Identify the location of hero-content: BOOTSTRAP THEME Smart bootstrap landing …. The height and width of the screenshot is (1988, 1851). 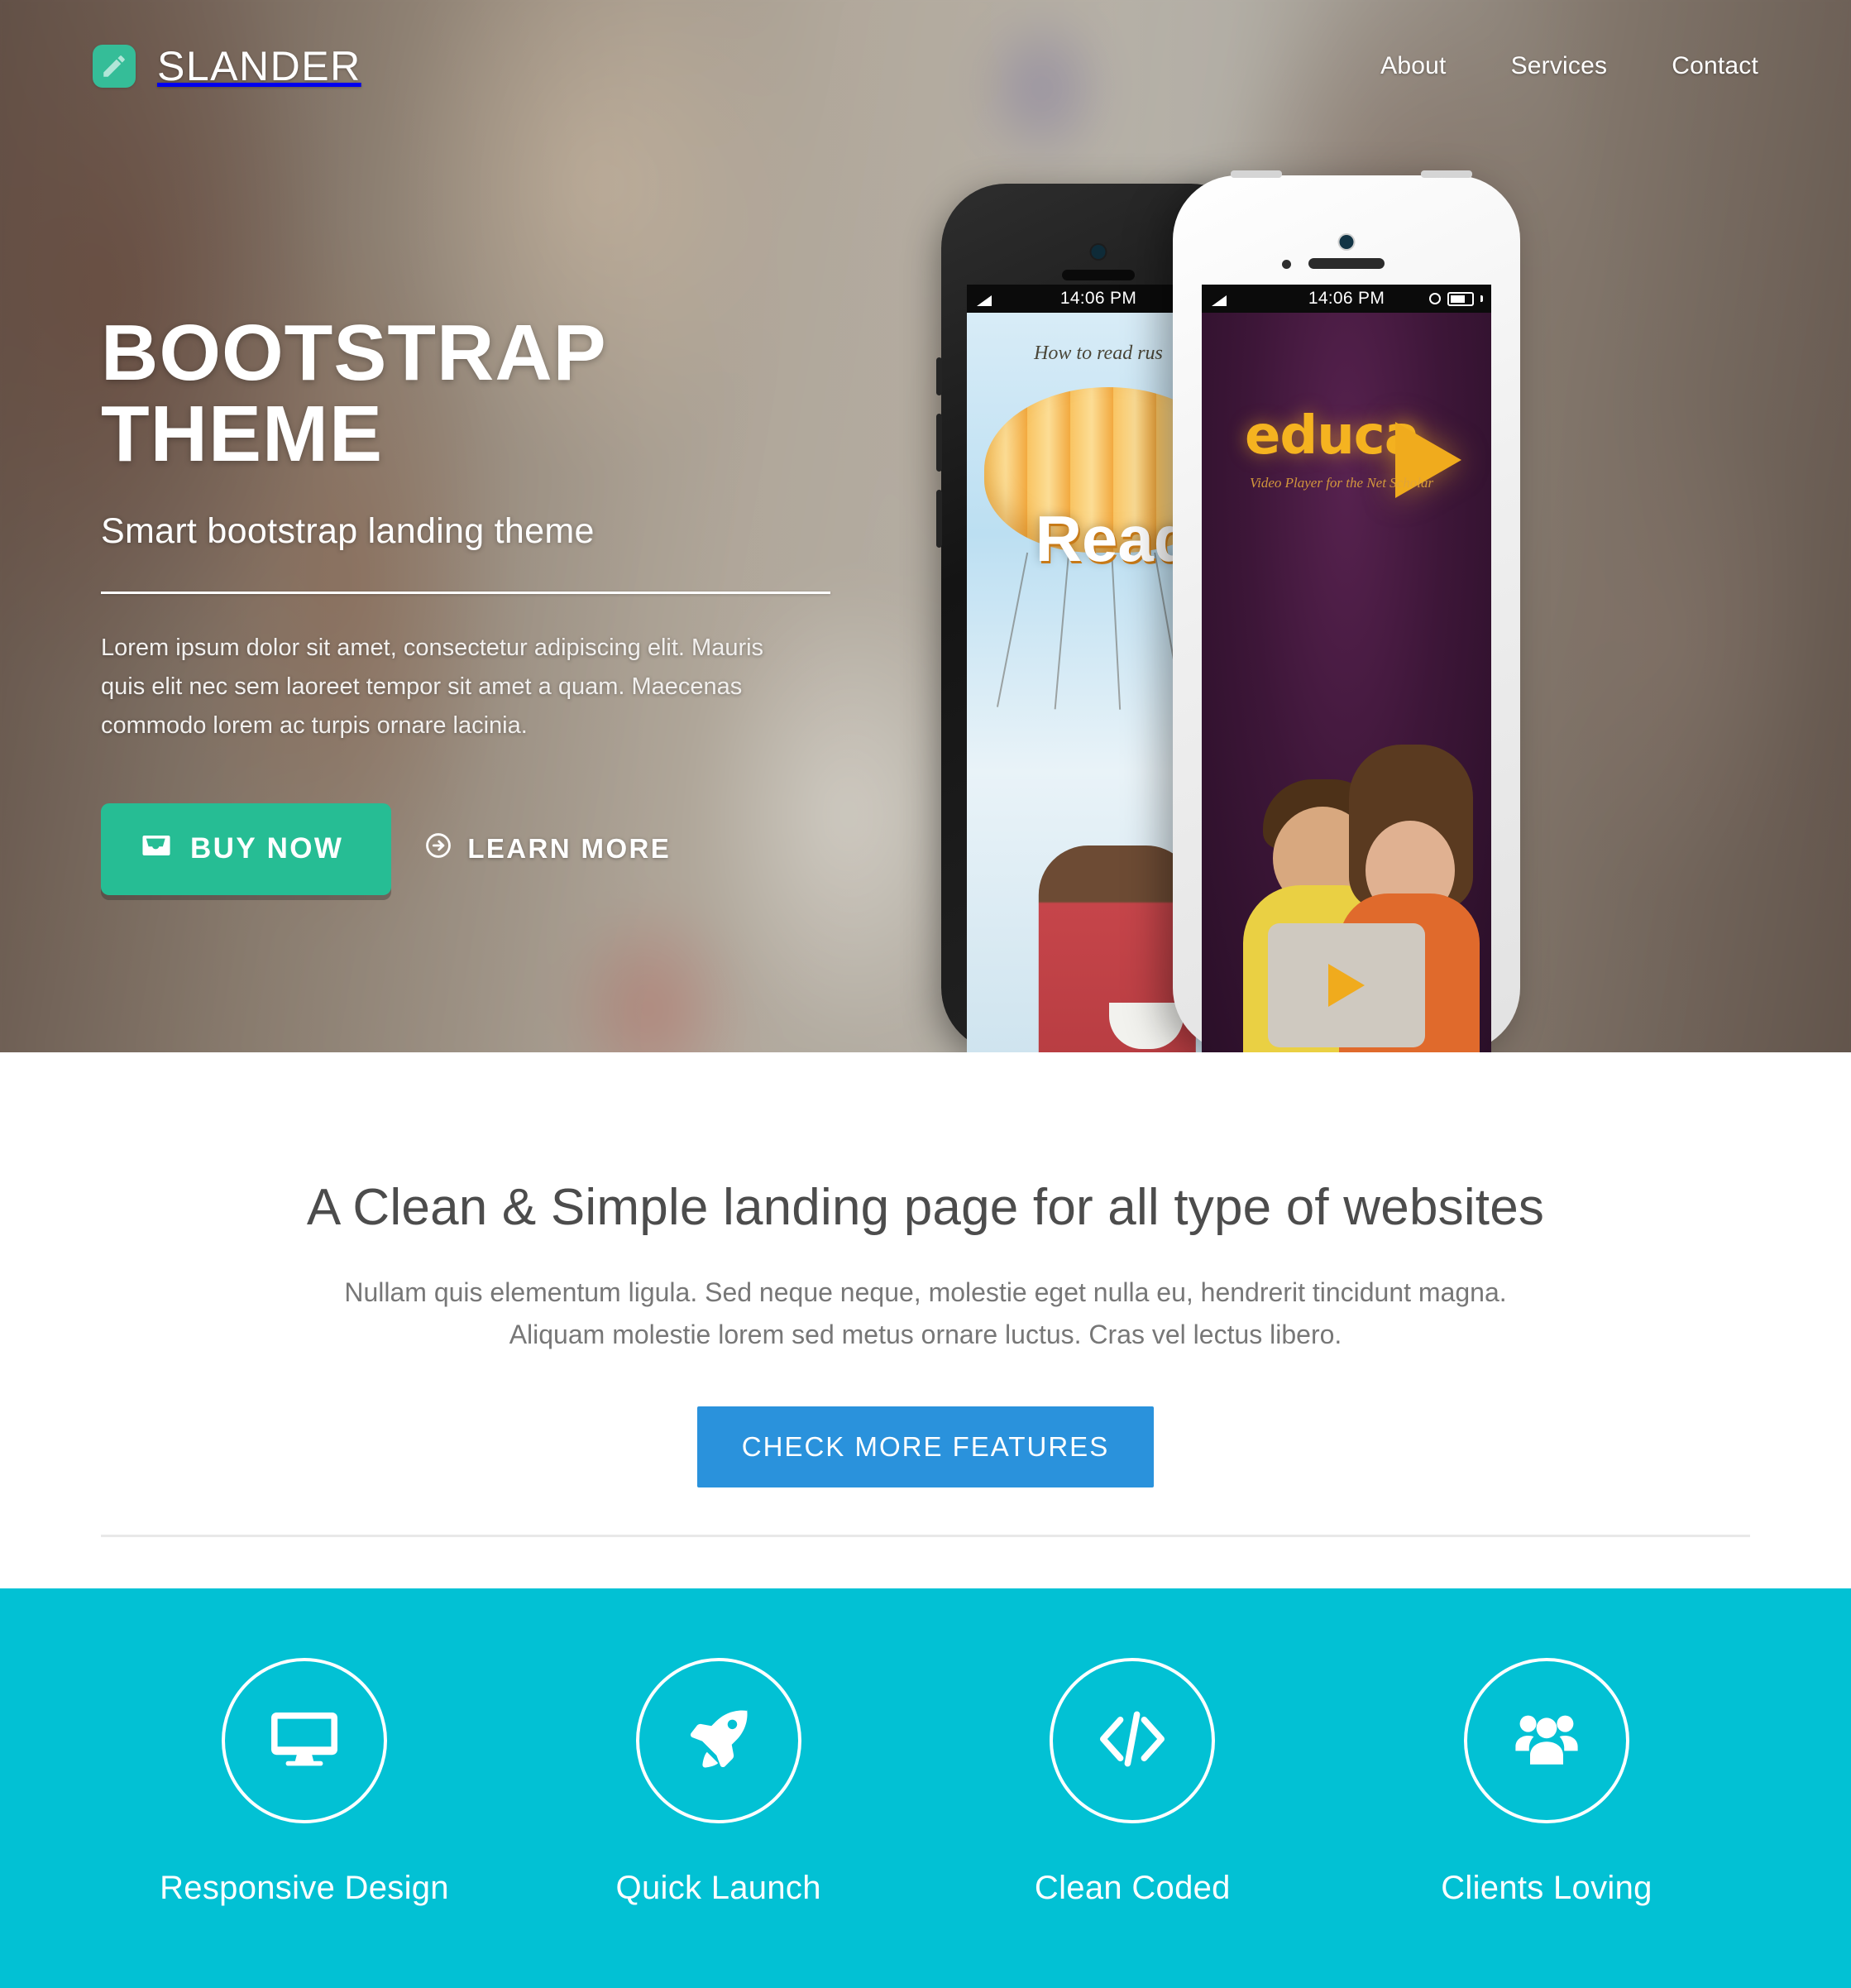
(523, 604).